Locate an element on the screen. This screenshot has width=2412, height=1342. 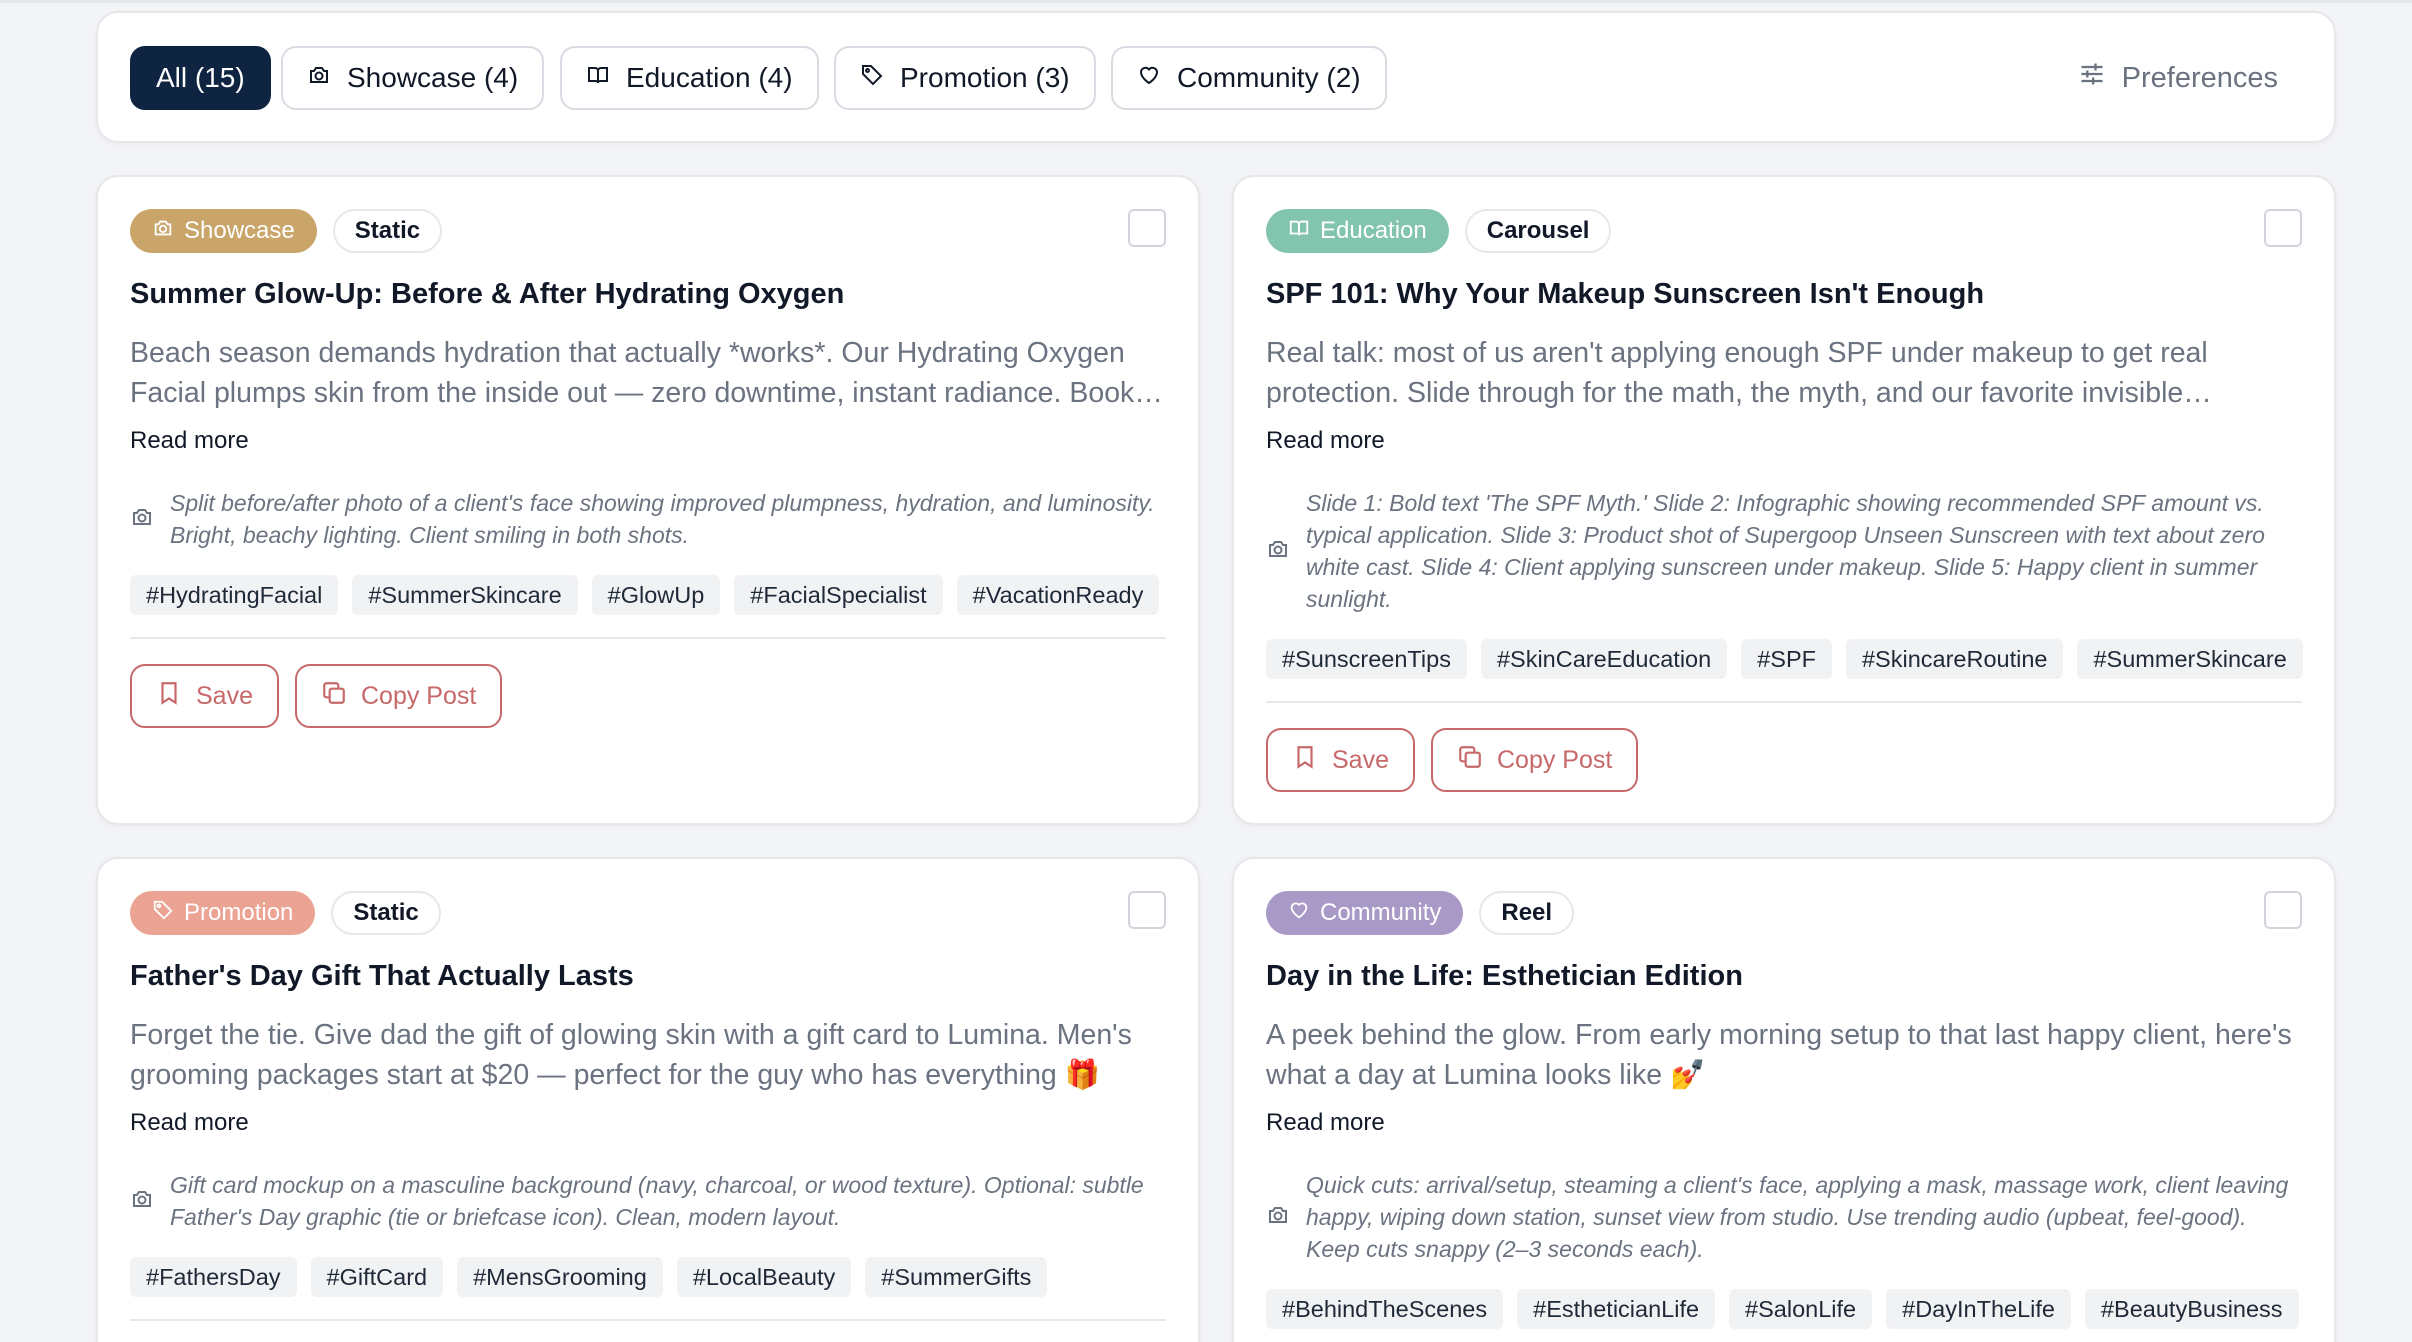
hashtag: #SalonLife is located at coordinates (1801, 1309).